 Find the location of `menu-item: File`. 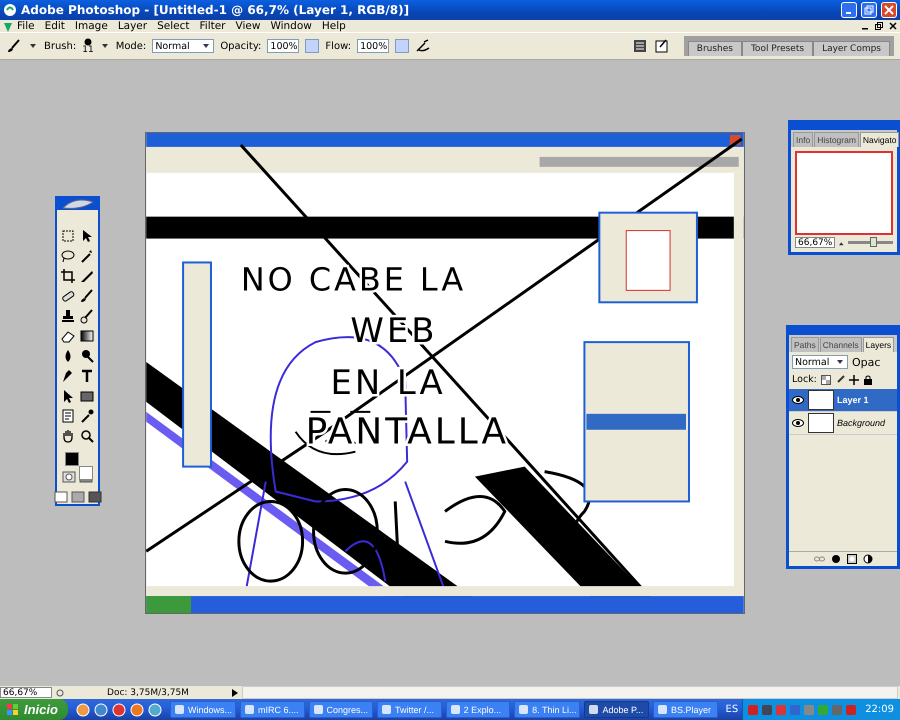

menu-item: File is located at coordinates (27, 26).